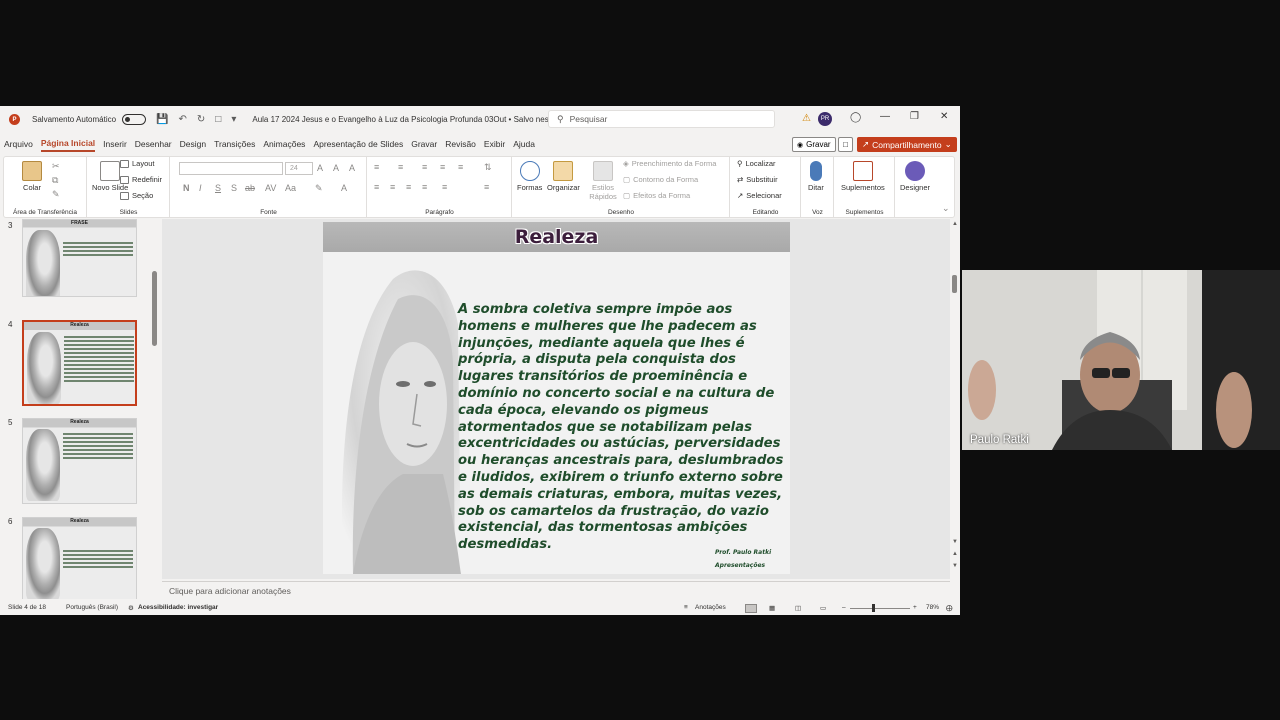 The image size is (1280, 720). What do you see at coordinates (218, 188) in the screenshot?
I see `underline-icon: S` at bounding box center [218, 188].